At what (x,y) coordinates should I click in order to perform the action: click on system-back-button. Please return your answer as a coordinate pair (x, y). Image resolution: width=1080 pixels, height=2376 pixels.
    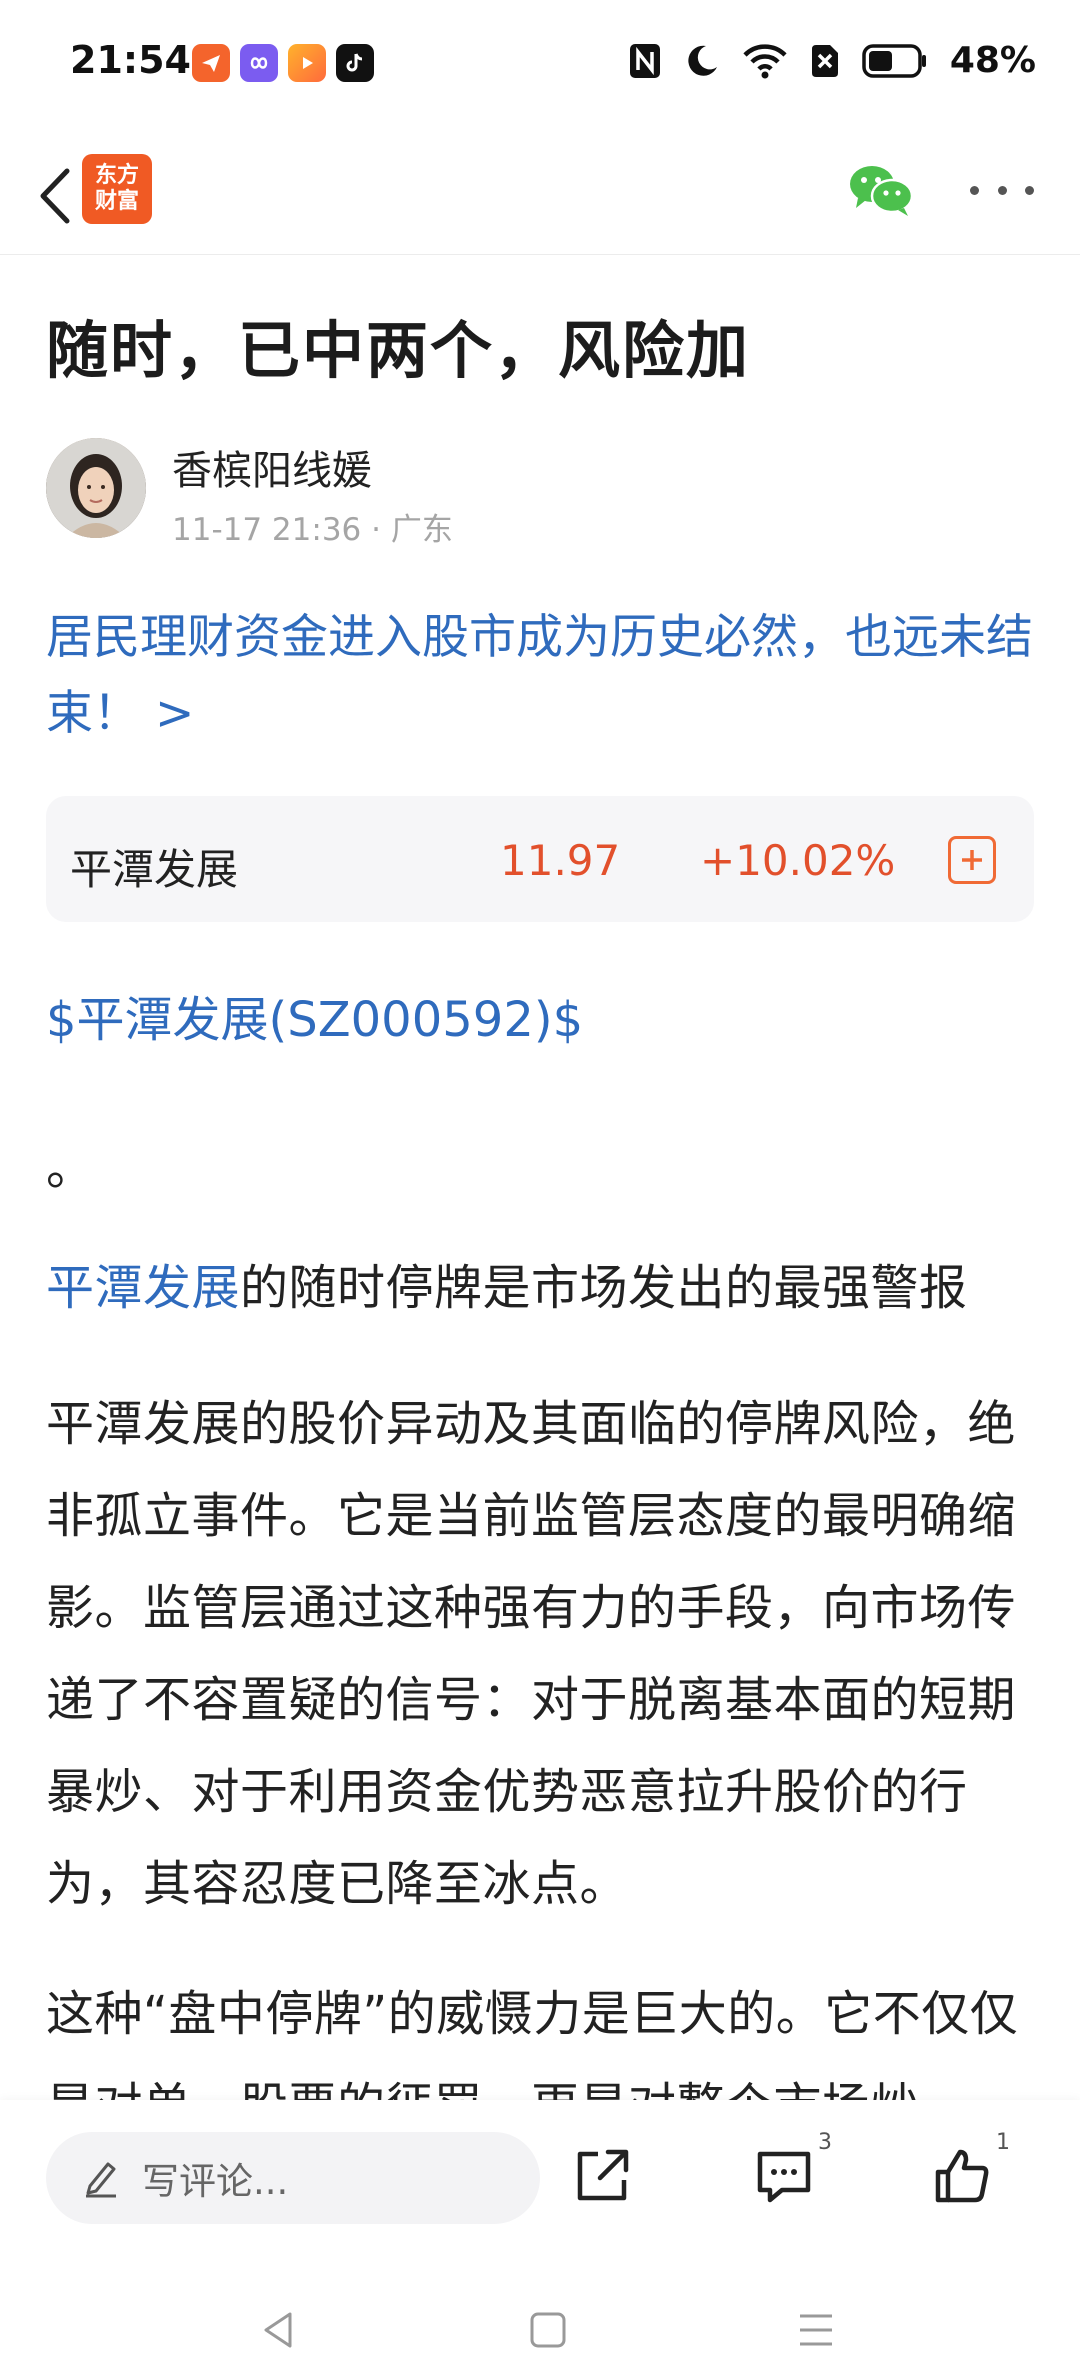
    Looking at the image, I should click on (280, 2330).